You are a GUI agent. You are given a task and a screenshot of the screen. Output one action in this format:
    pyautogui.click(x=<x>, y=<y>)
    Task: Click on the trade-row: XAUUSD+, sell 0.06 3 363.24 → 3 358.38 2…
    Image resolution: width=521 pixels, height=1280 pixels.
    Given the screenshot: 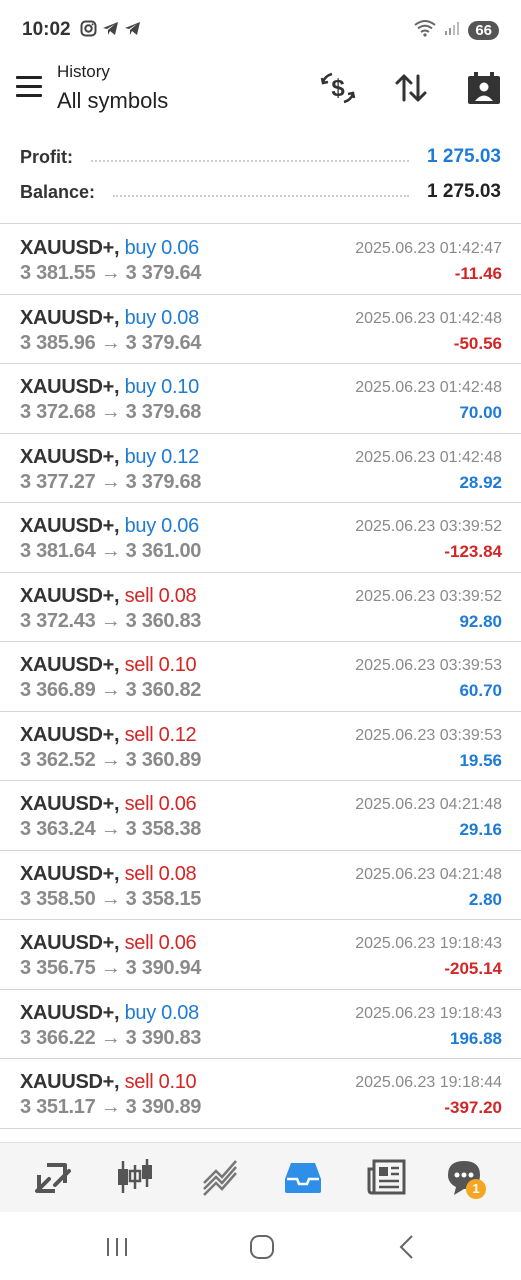 What is the action you would take?
    pyautogui.click(x=260, y=816)
    